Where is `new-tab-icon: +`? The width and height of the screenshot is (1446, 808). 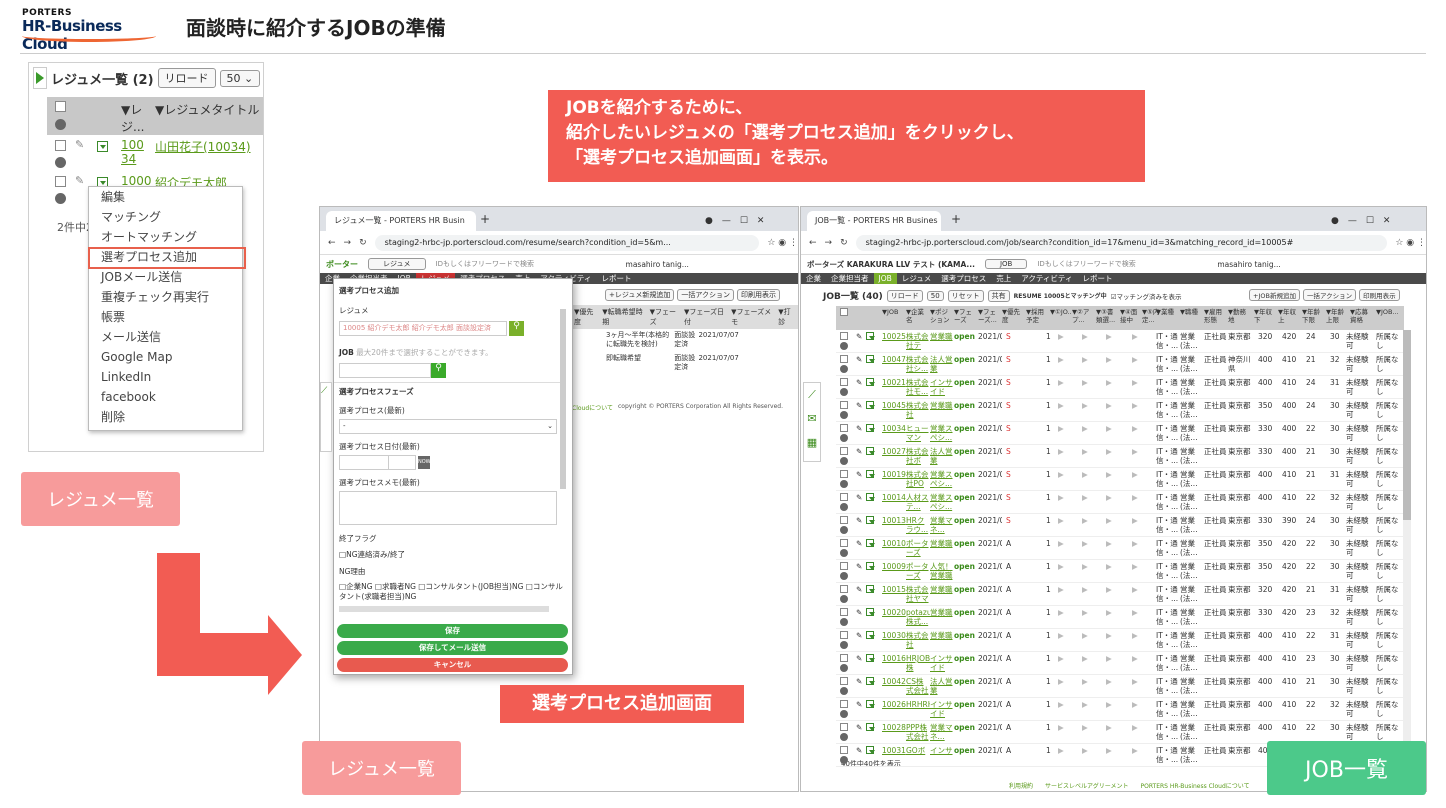
new-tab-icon: + is located at coordinates (485, 219).